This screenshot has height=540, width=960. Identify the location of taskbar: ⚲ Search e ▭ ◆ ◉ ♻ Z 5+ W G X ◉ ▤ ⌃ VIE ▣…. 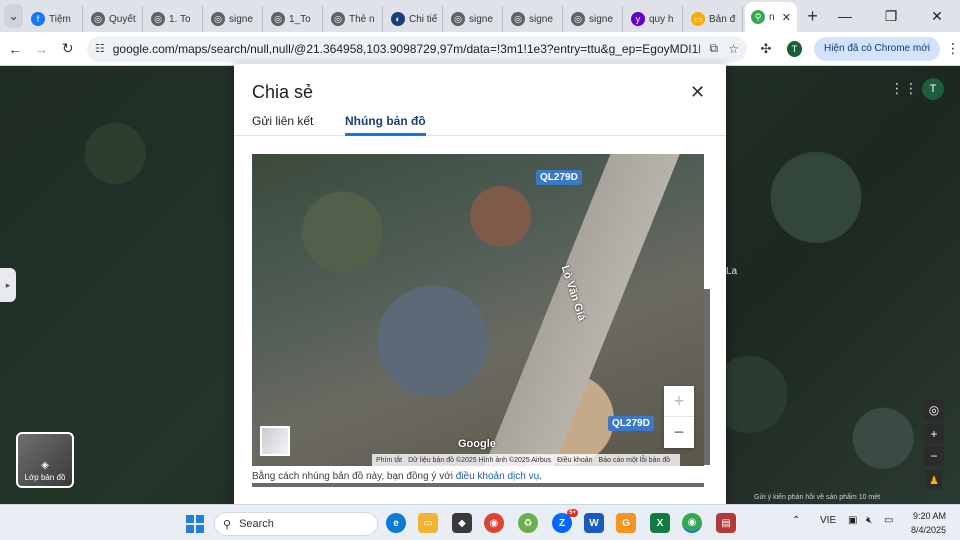
(480, 522).